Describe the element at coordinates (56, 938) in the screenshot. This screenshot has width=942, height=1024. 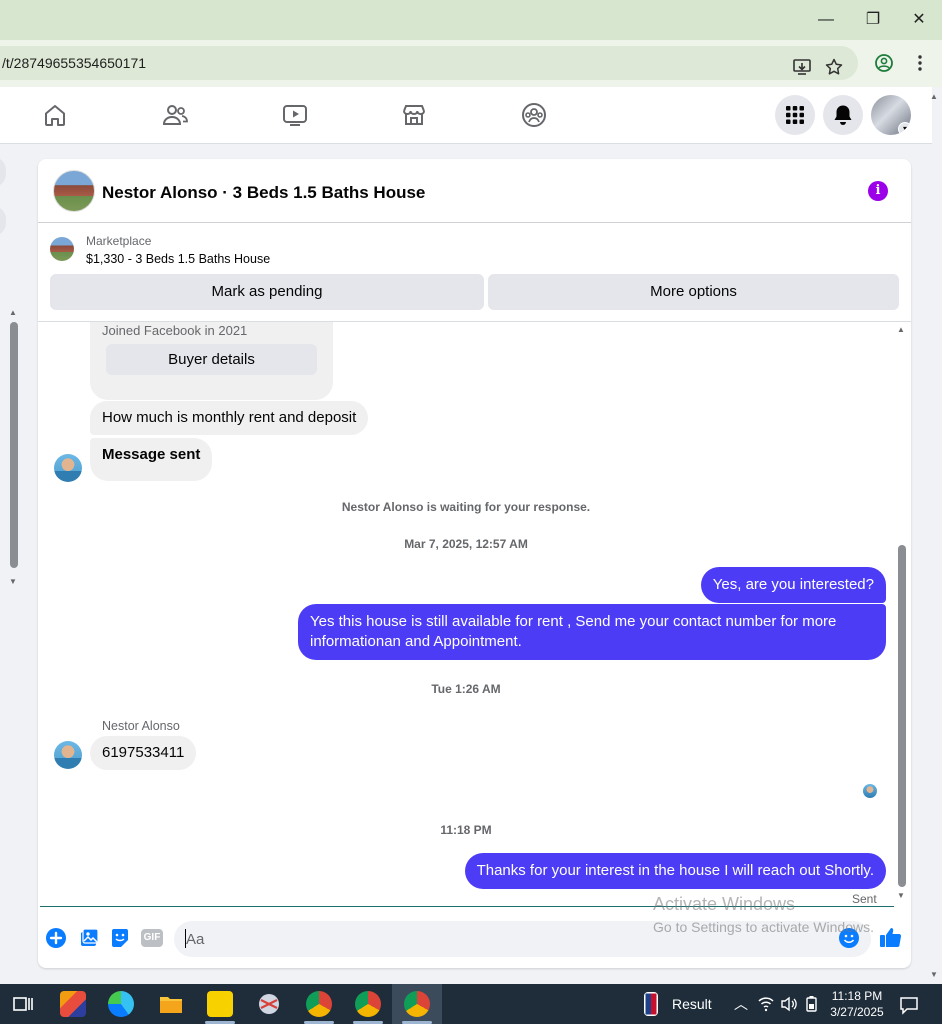
I see `add-more-icon` at that location.